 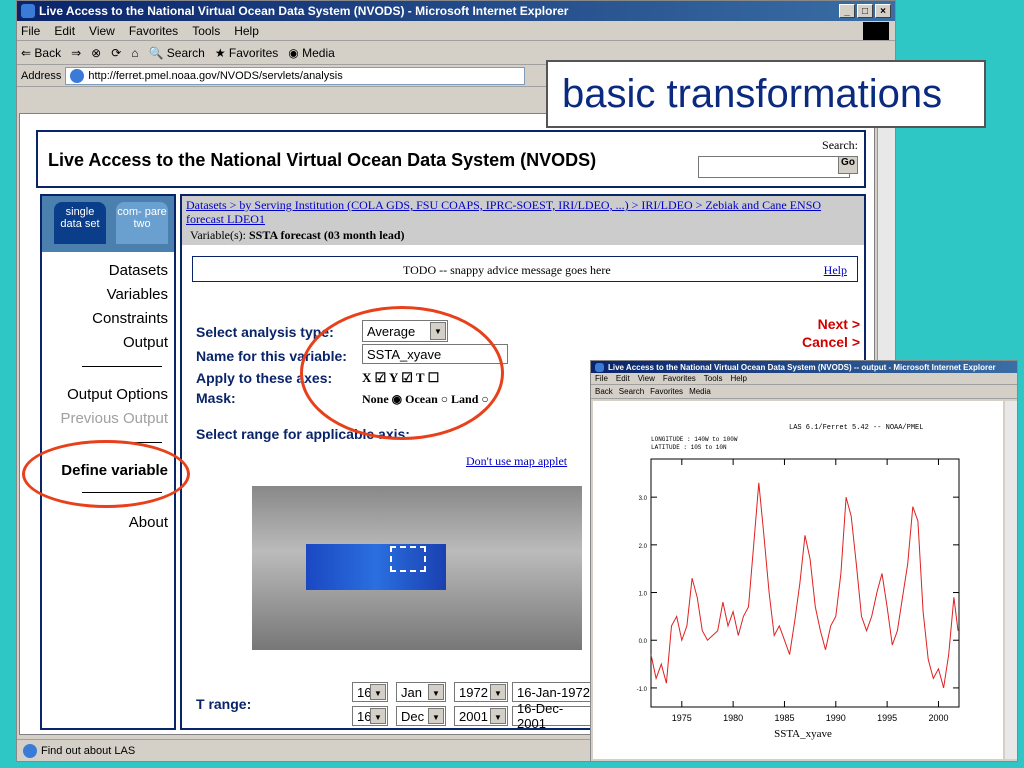 What do you see at coordinates (839, 324) in the screenshot?
I see `next-link: Next >` at bounding box center [839, 324].